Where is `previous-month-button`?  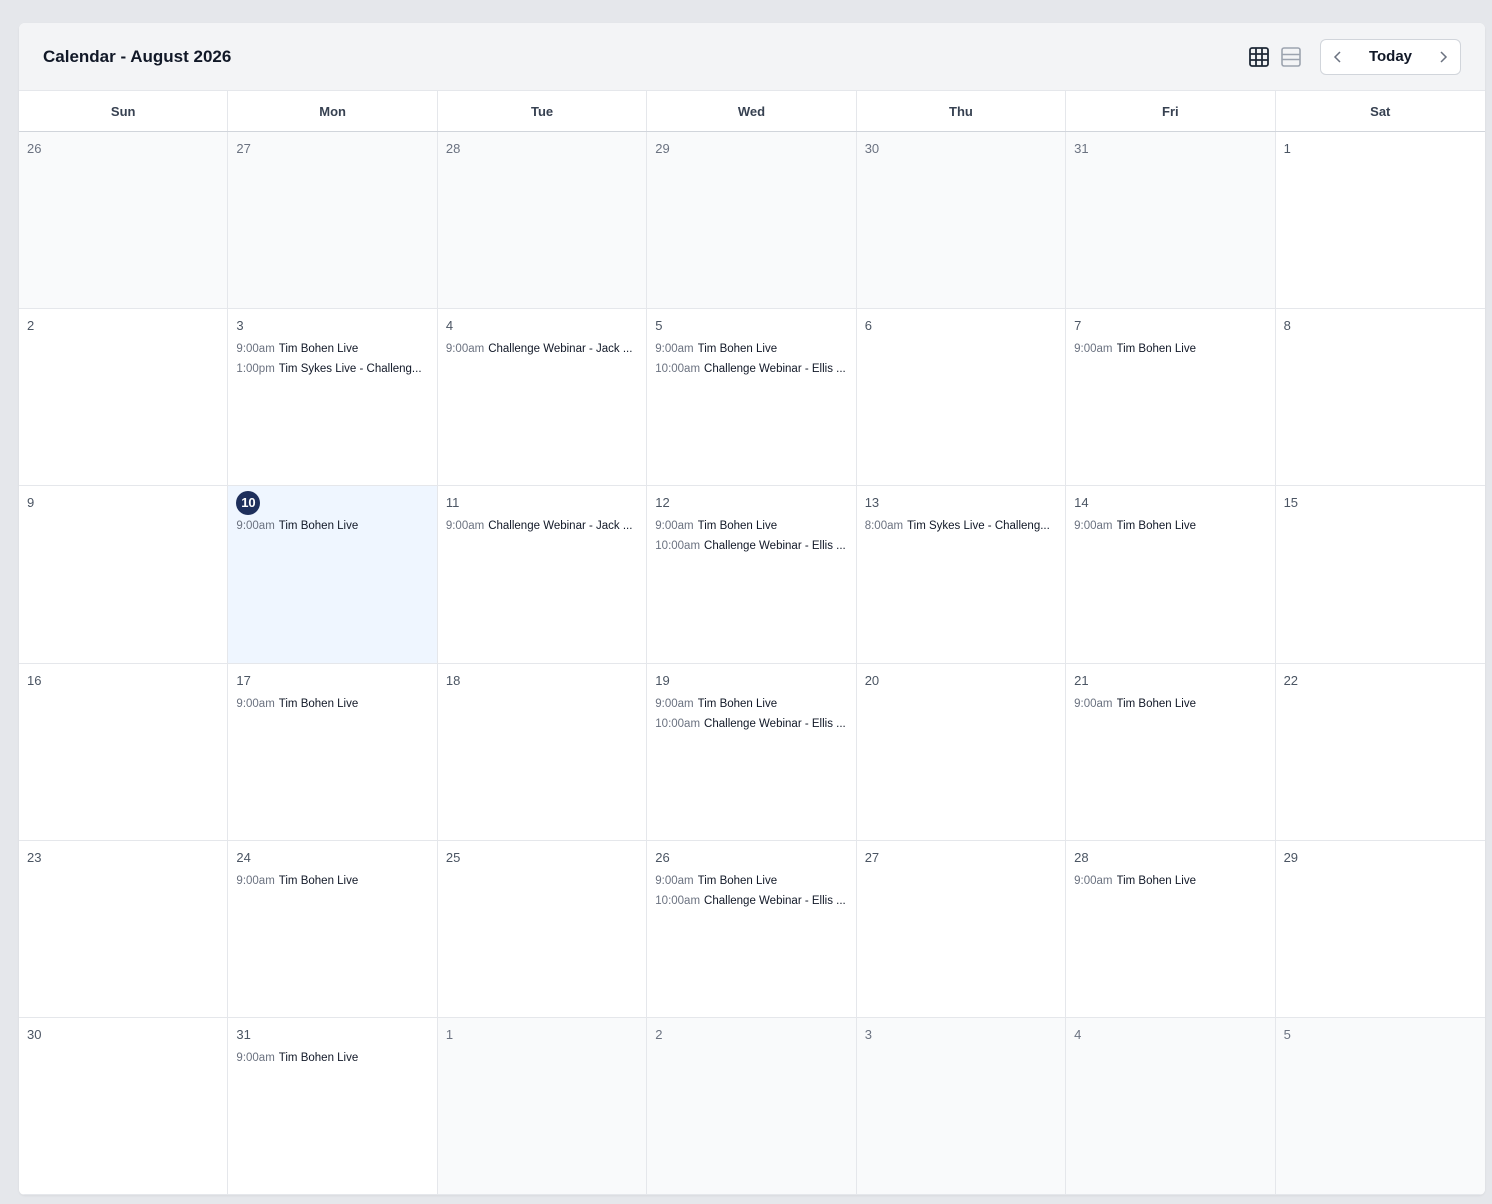 previous-month-button is located at coordinates (1338, 57).